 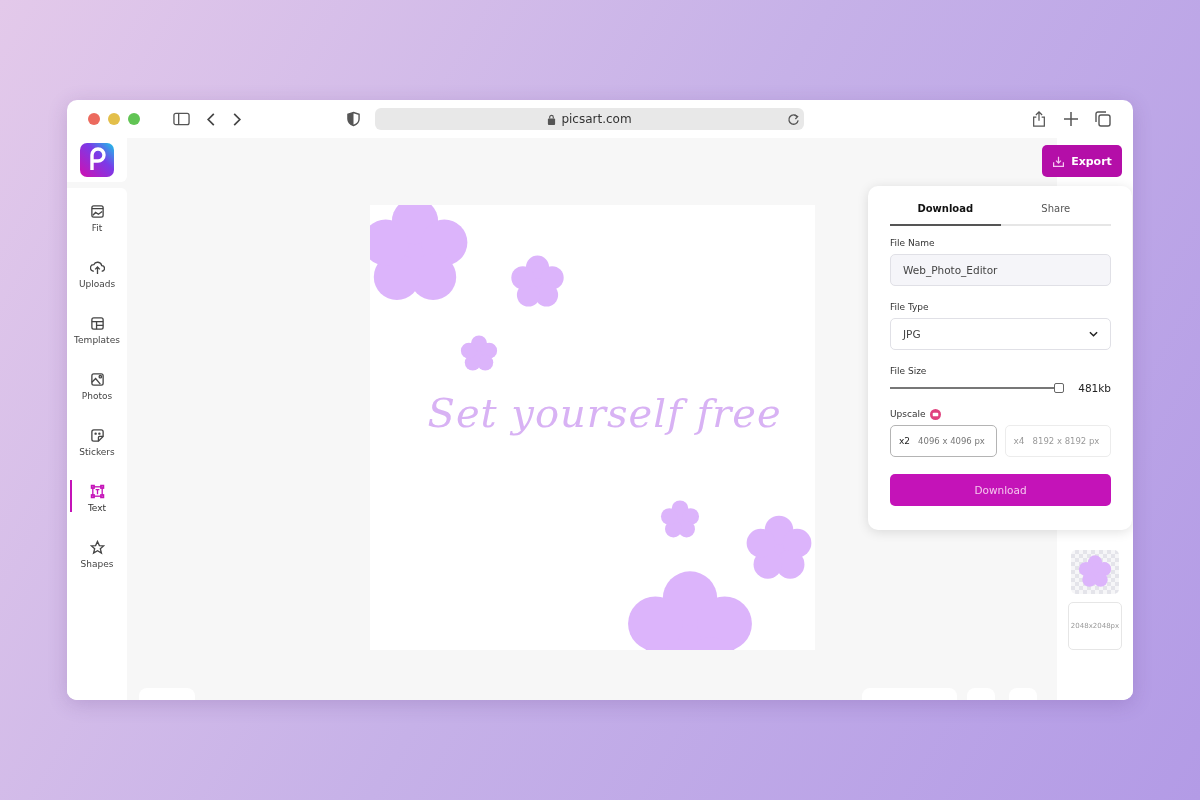 I want to click on panel-tab: Share, so click(x=1055, y=209).